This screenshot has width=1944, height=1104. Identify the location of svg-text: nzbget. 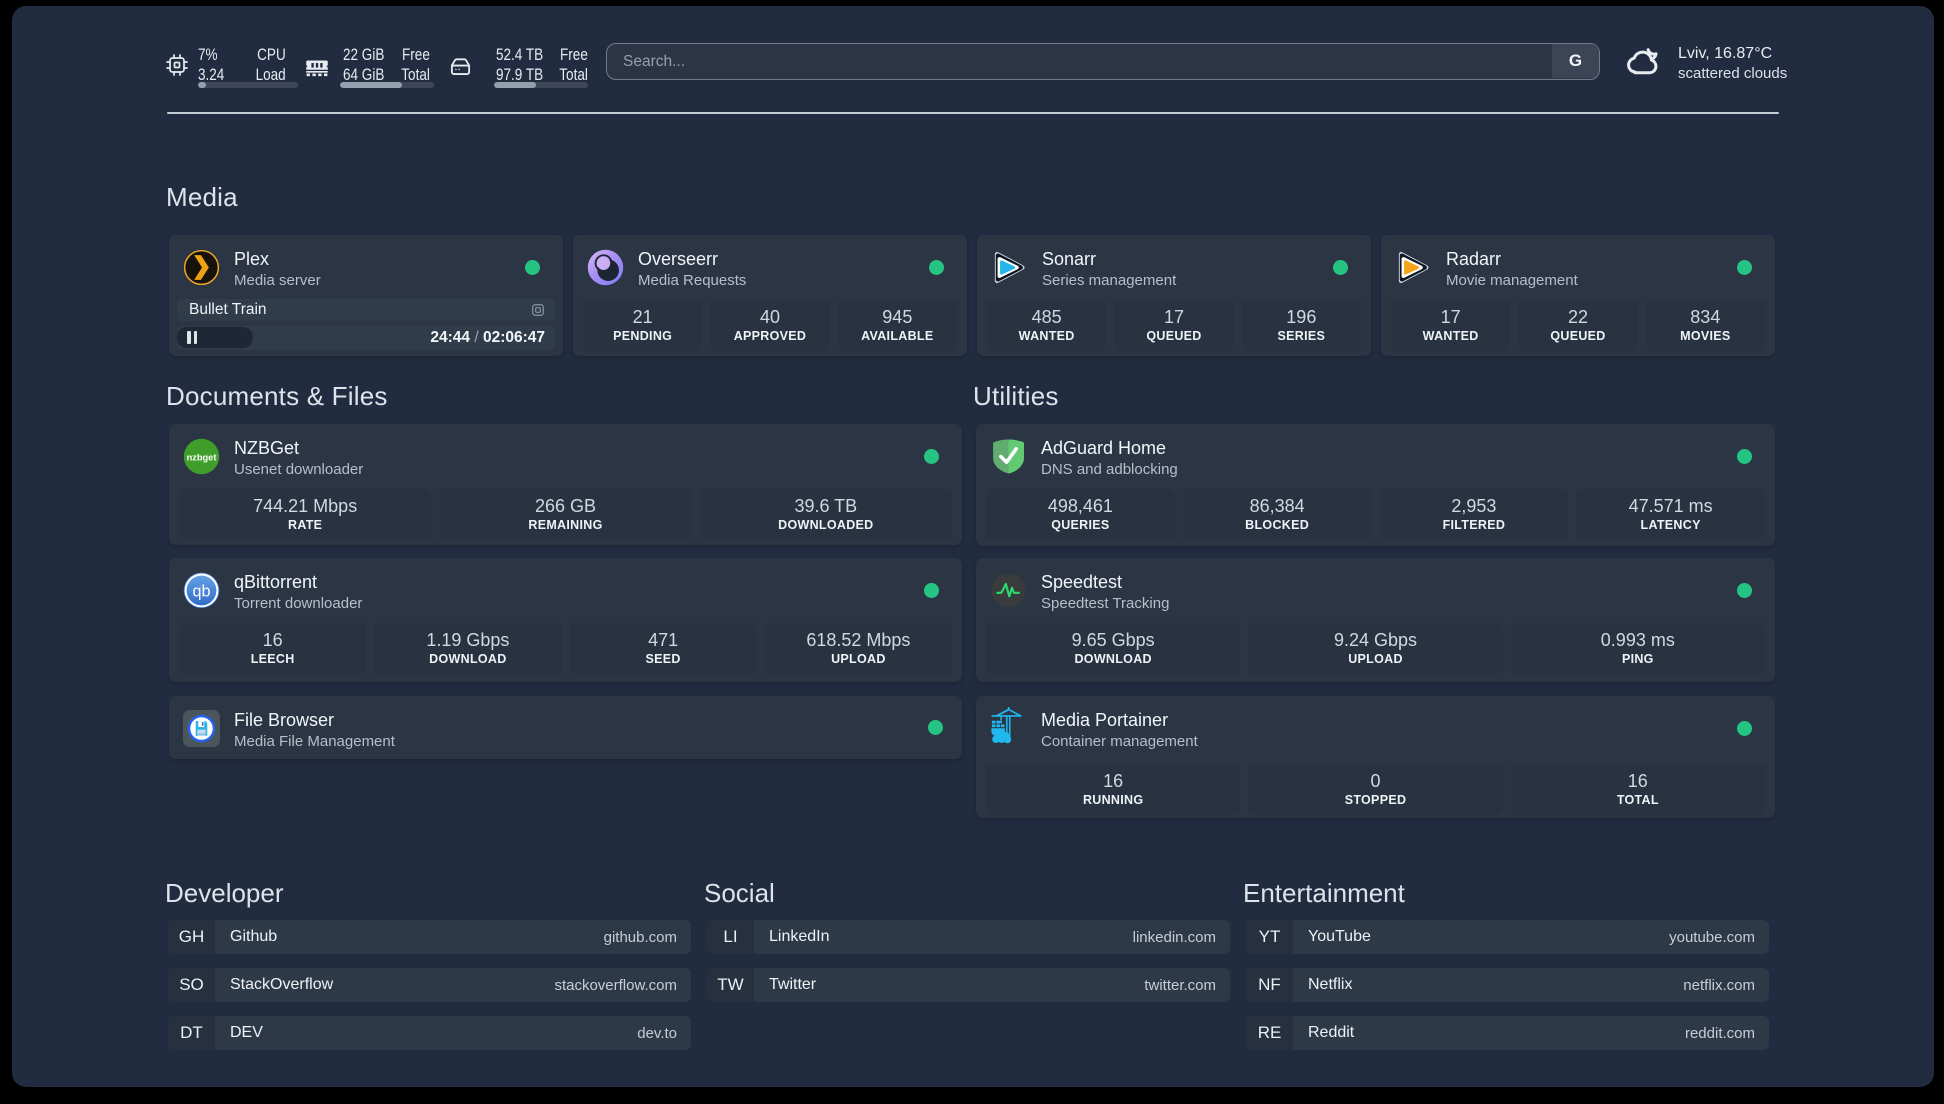
(202, 457).